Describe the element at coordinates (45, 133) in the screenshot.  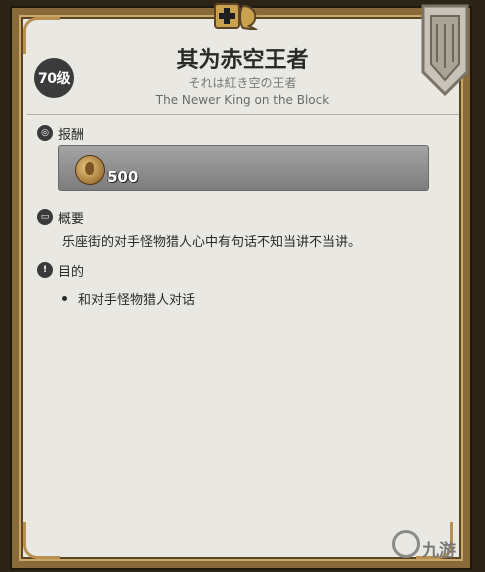
I see `coin-icon: ◎` at that location.